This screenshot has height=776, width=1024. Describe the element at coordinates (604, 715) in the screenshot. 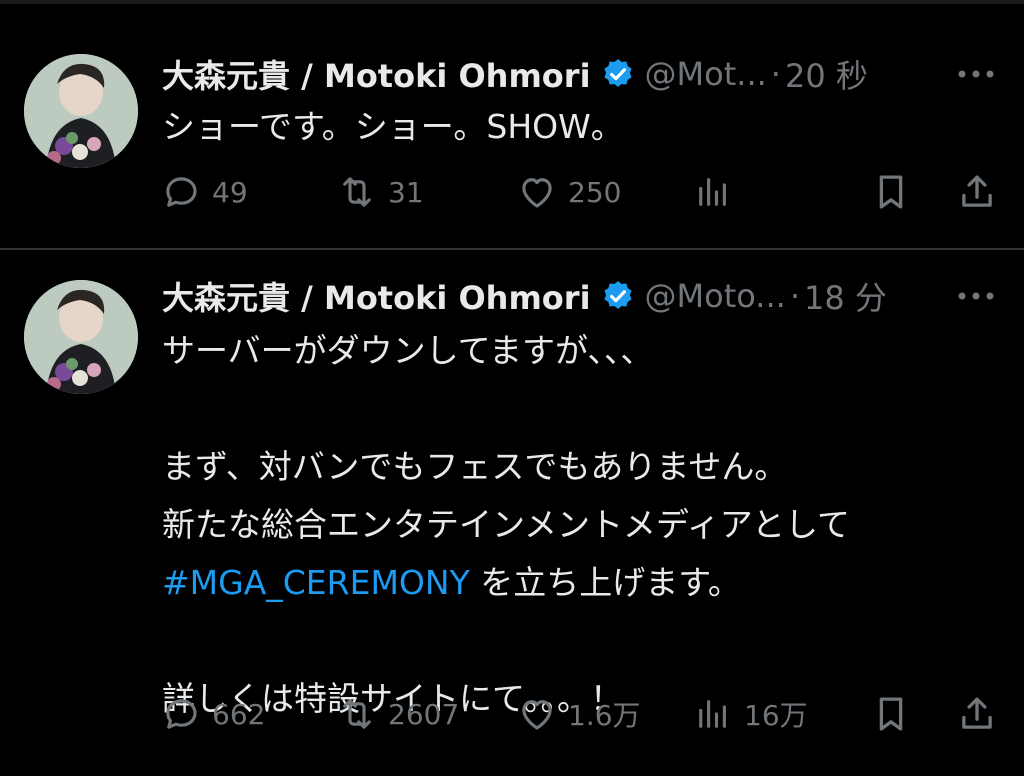

I see `like-count: 1.6万` at that location.